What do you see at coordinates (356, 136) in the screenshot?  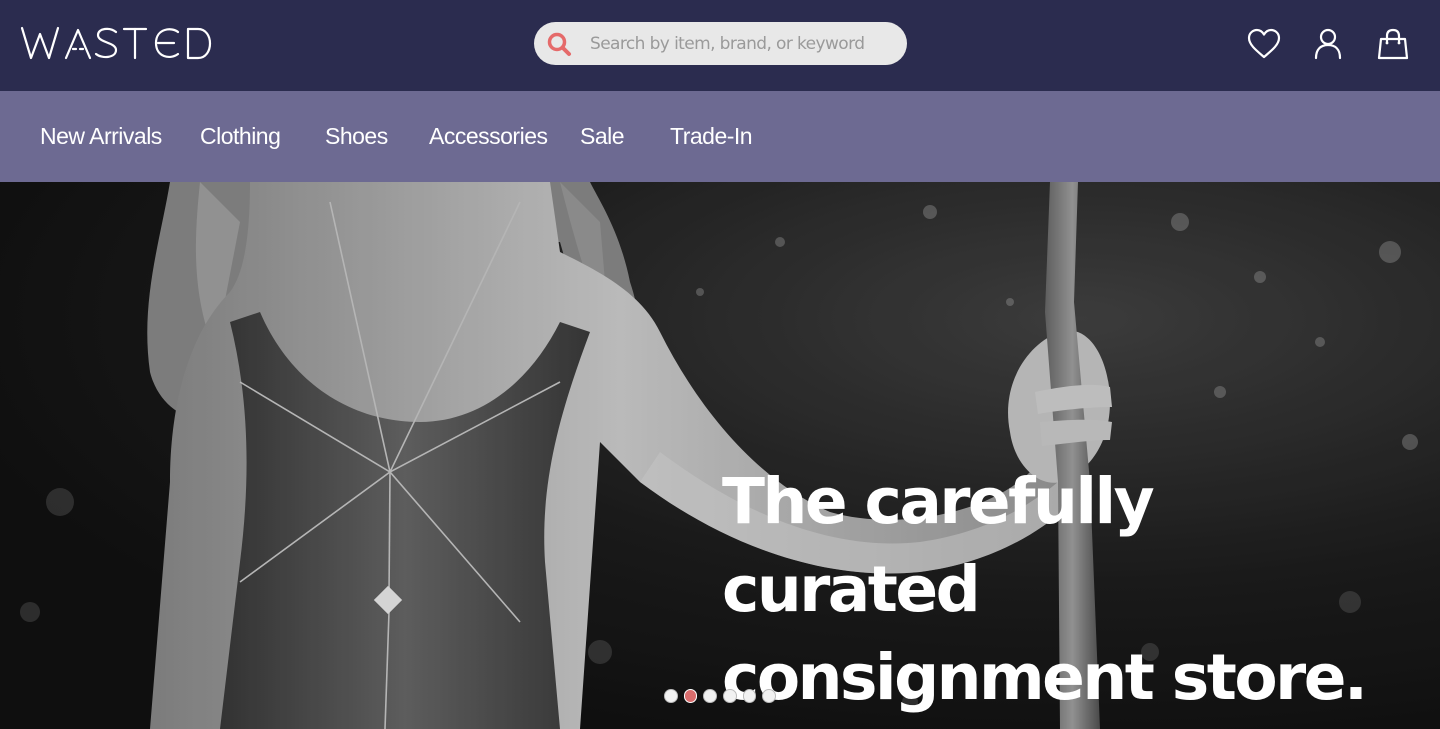 I see `nav-item-shoes: Shoes` at bounding box center [356, 136].